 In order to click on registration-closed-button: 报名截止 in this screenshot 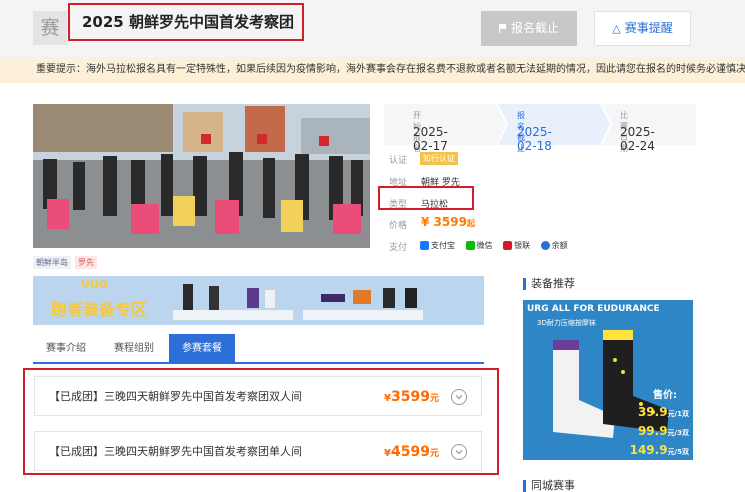, I will do `click(529, 28)`.